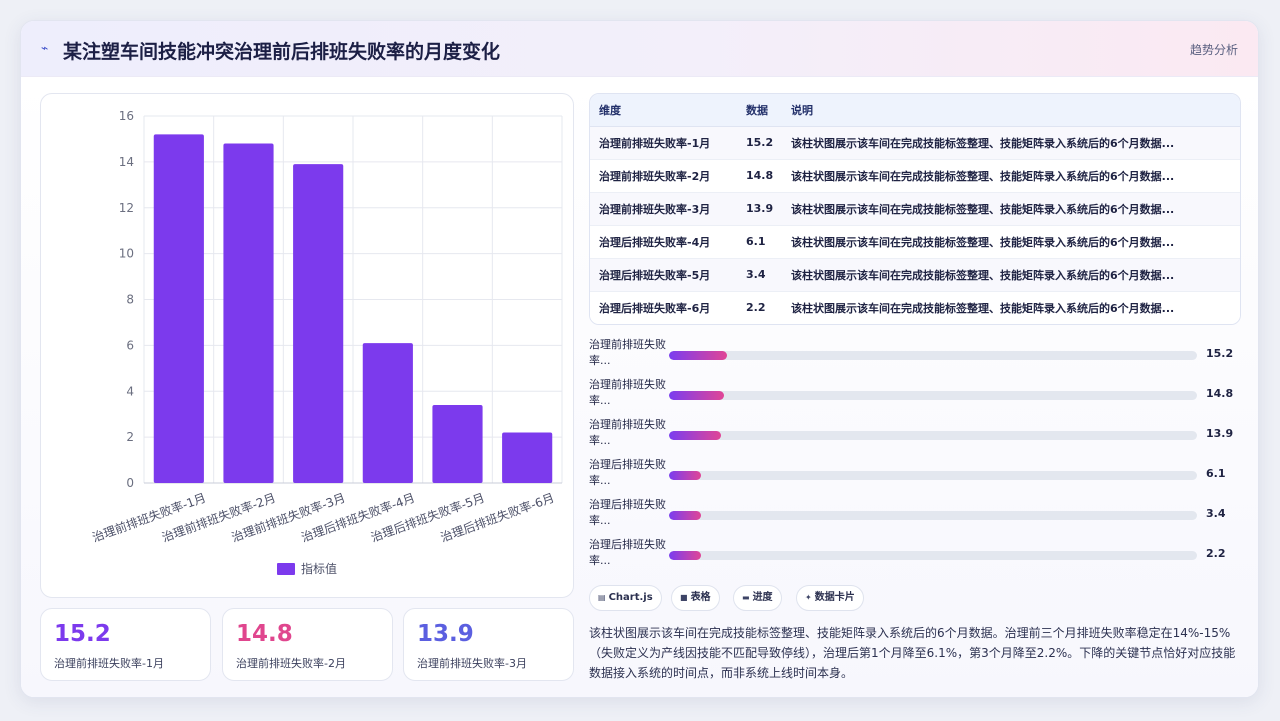 This screenshot has height=721, width=1280. Describe the element at coordinates (307, 644) in the screenshot. I see `stat-card-2: 14.8 治理前排班失败率-2月` at that location.